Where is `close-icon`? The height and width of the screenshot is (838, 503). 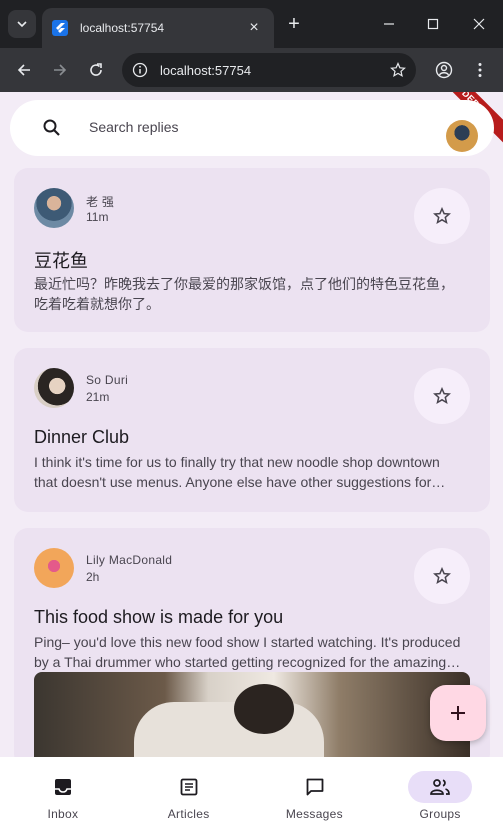 close-icon is located at coordinates (479, 24).